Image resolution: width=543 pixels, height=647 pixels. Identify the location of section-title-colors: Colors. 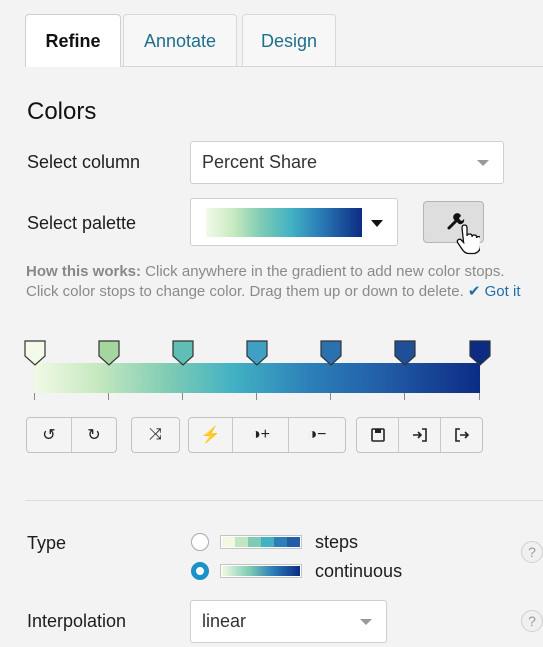
(62, 111).